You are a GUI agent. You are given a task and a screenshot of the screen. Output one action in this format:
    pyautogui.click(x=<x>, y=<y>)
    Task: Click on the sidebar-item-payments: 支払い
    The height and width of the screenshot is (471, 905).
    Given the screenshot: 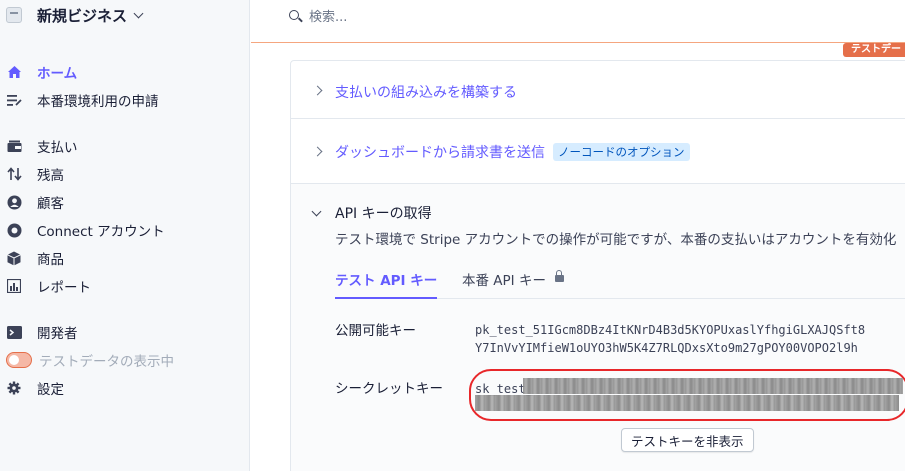 What is the action you would take?
    pyautogui.click(x=42, y=146)
    